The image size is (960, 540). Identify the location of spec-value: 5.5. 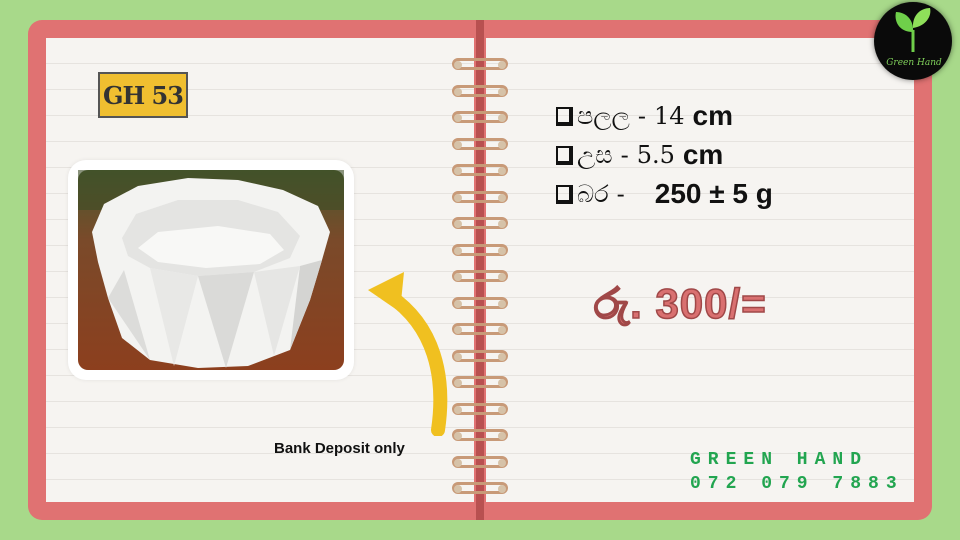
(655, 155).